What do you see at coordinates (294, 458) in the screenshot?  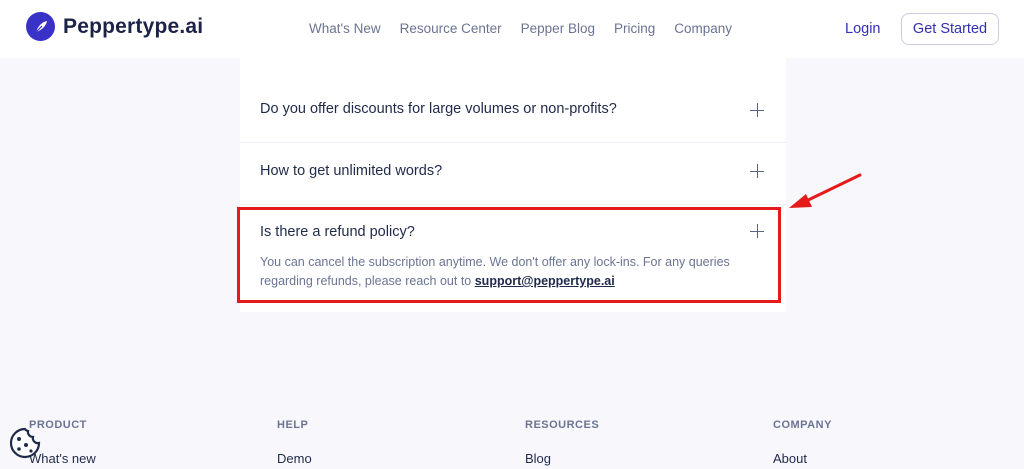 I see `footer-link-demo: Demo` at bounding box center [294, 458].